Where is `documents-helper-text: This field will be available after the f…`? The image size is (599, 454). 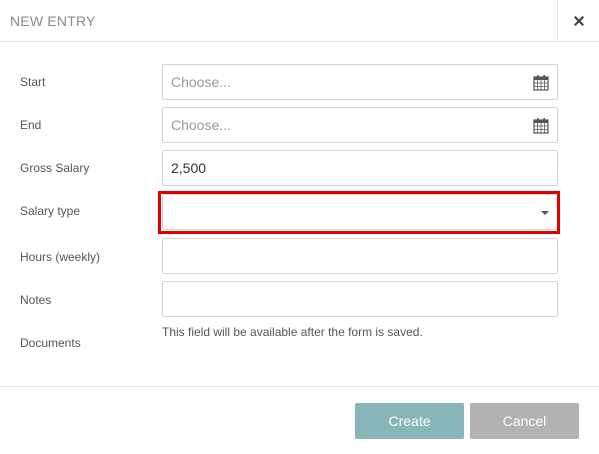 documents-helper-text: This field will be available after the f… is located at coordinates (292, 332).